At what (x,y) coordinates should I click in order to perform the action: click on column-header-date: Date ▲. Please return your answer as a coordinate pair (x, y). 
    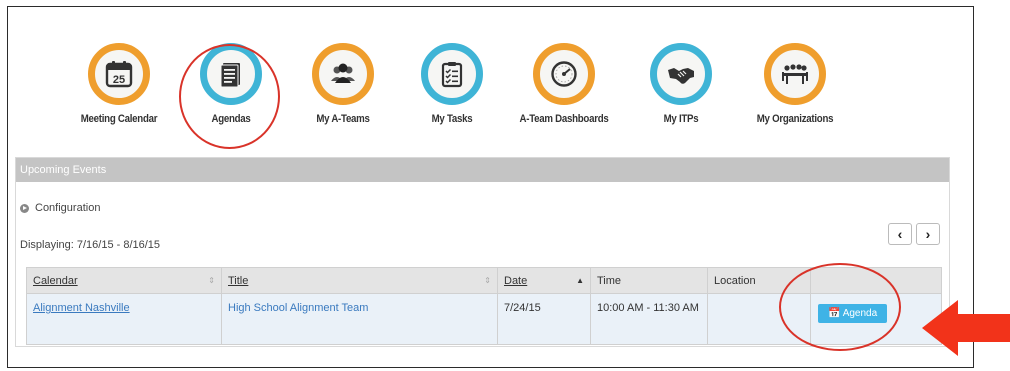
    Looking at the image, I should click on (544, 280).